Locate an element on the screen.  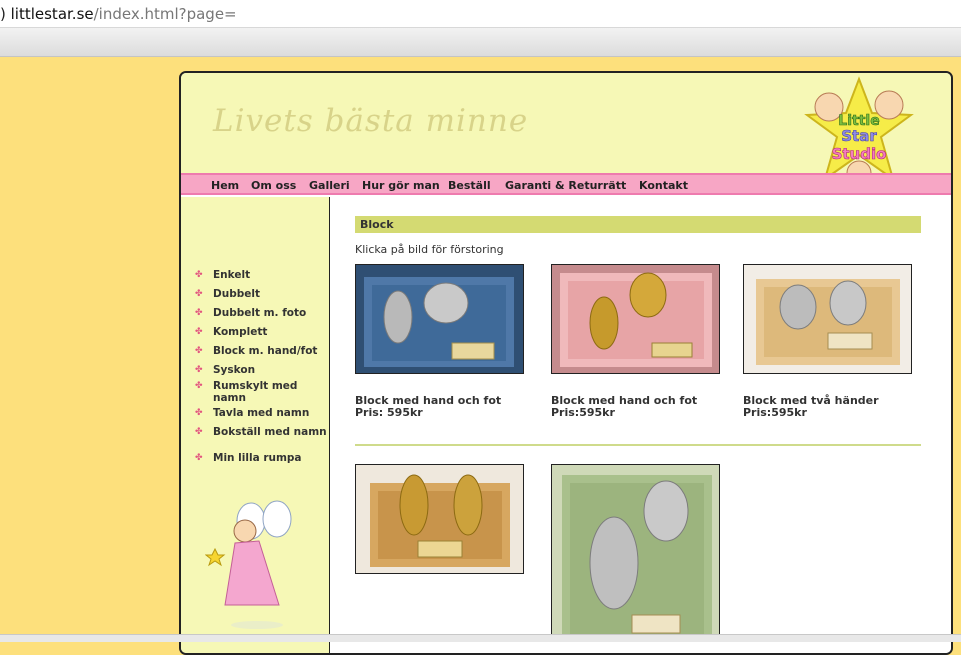
section-header: Block is located at coordinates (638, 224).